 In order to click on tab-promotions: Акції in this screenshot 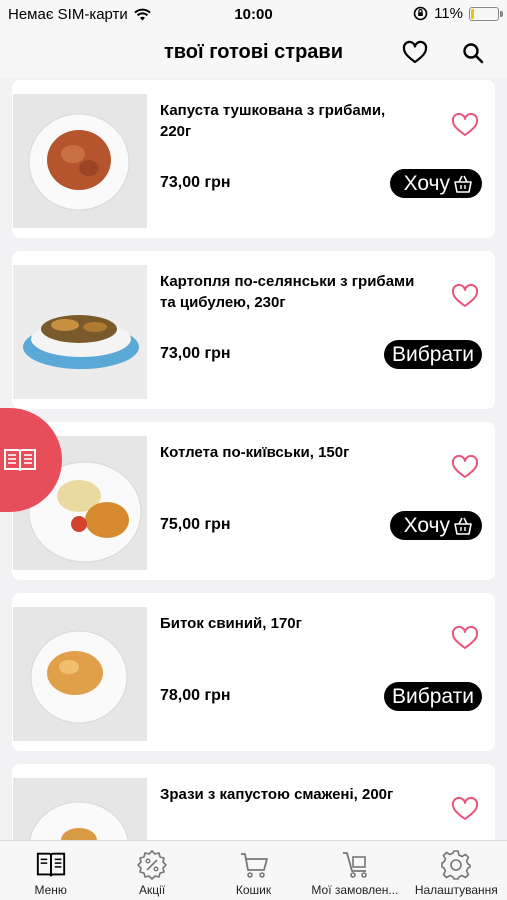, I will do `click(151, 870)`.